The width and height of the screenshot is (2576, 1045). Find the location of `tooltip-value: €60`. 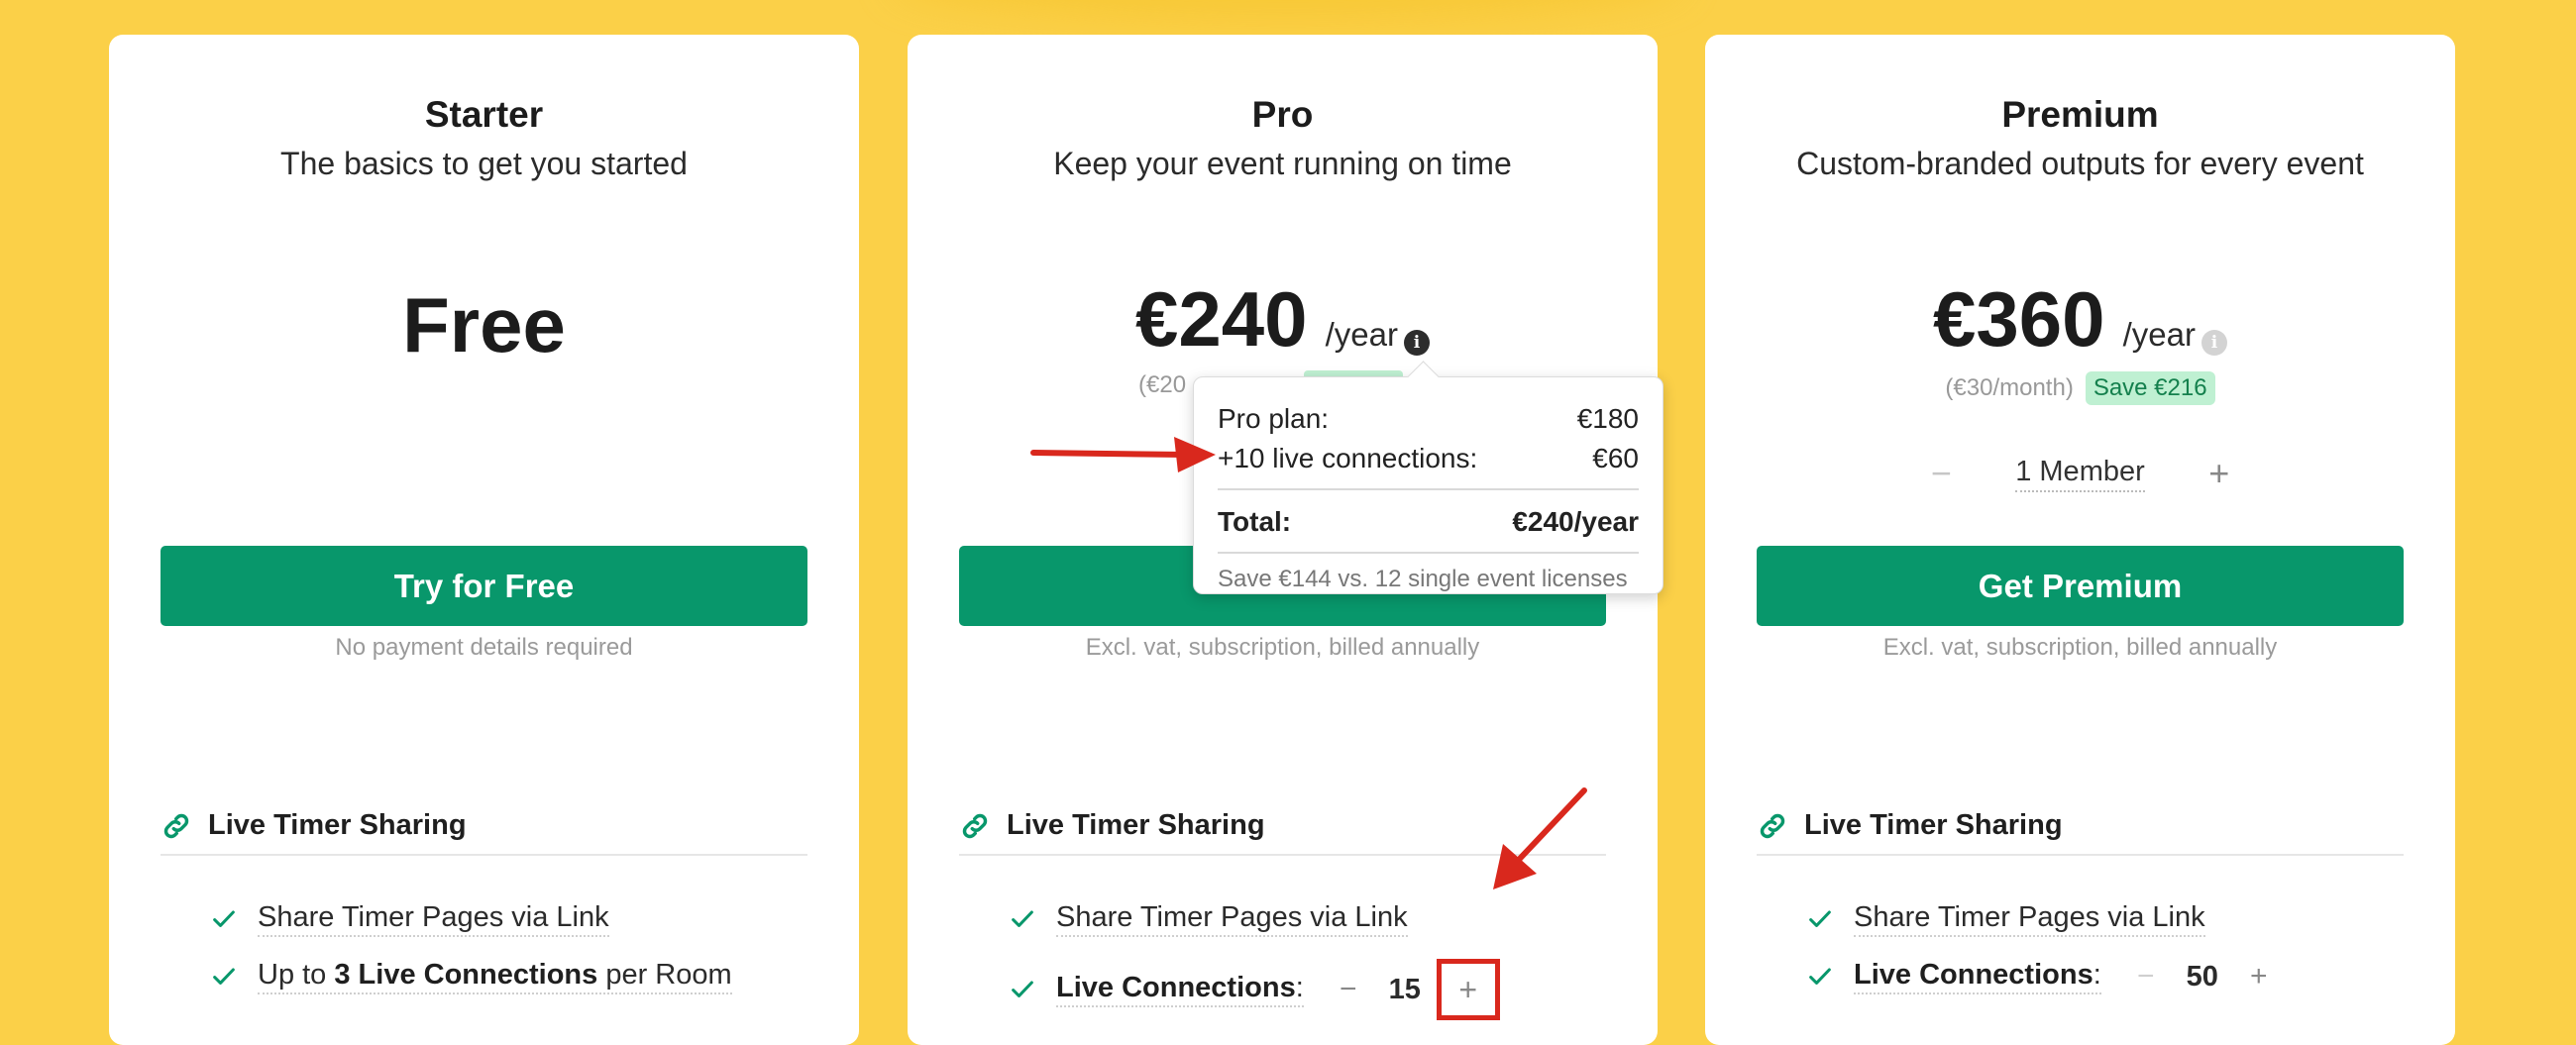

tooltip-value: €60 is located at coordinates (1616, 458).